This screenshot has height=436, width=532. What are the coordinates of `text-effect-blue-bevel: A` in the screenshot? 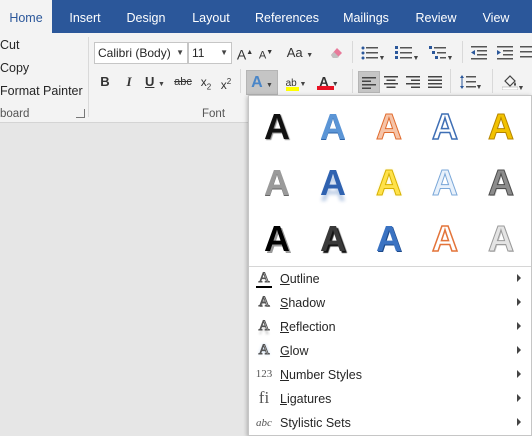 It's located at (389, 239).